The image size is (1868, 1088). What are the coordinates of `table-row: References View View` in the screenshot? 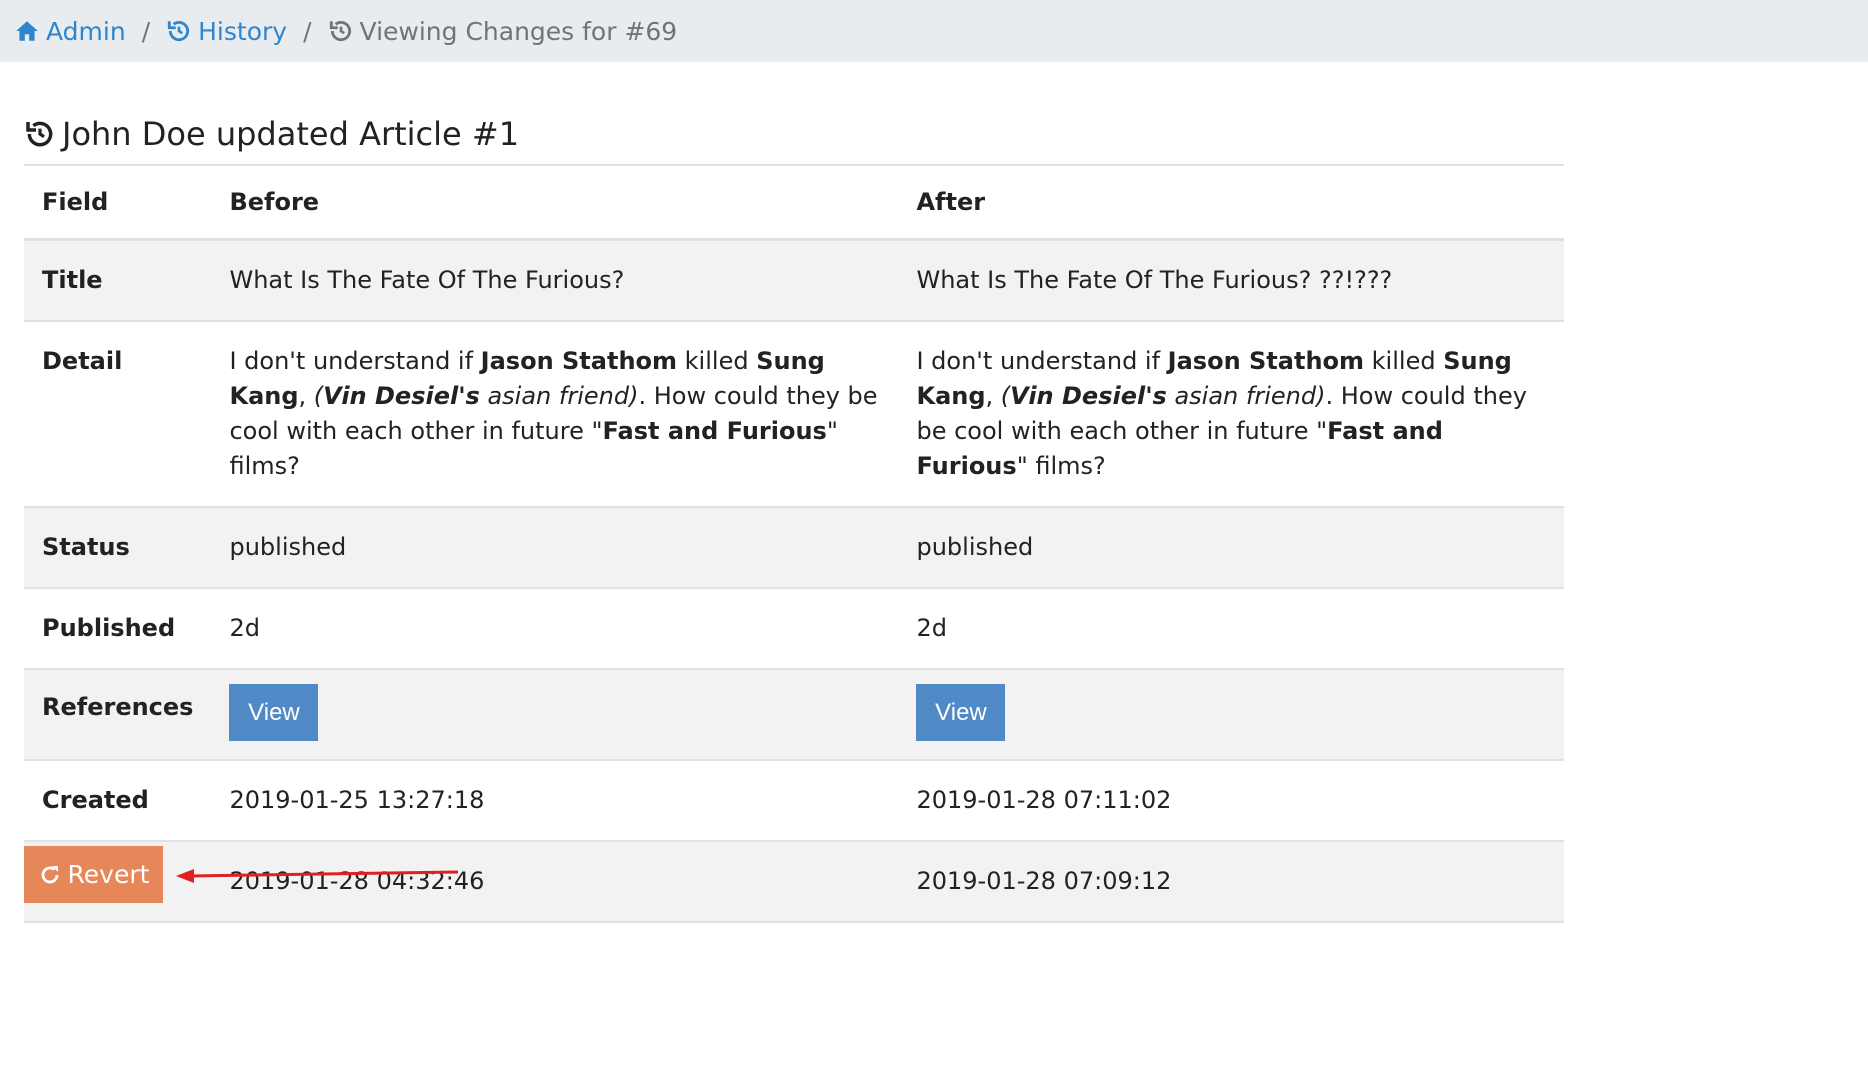 It's located at (794, 714).